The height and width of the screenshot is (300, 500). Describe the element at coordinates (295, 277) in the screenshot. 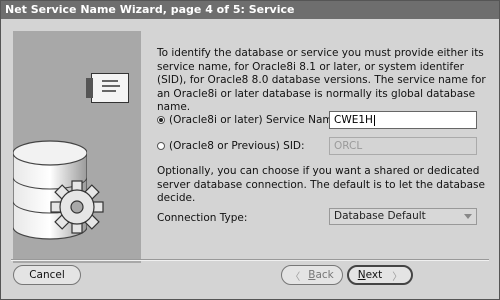

I see `chevron-left-icon: 〈` at that location.